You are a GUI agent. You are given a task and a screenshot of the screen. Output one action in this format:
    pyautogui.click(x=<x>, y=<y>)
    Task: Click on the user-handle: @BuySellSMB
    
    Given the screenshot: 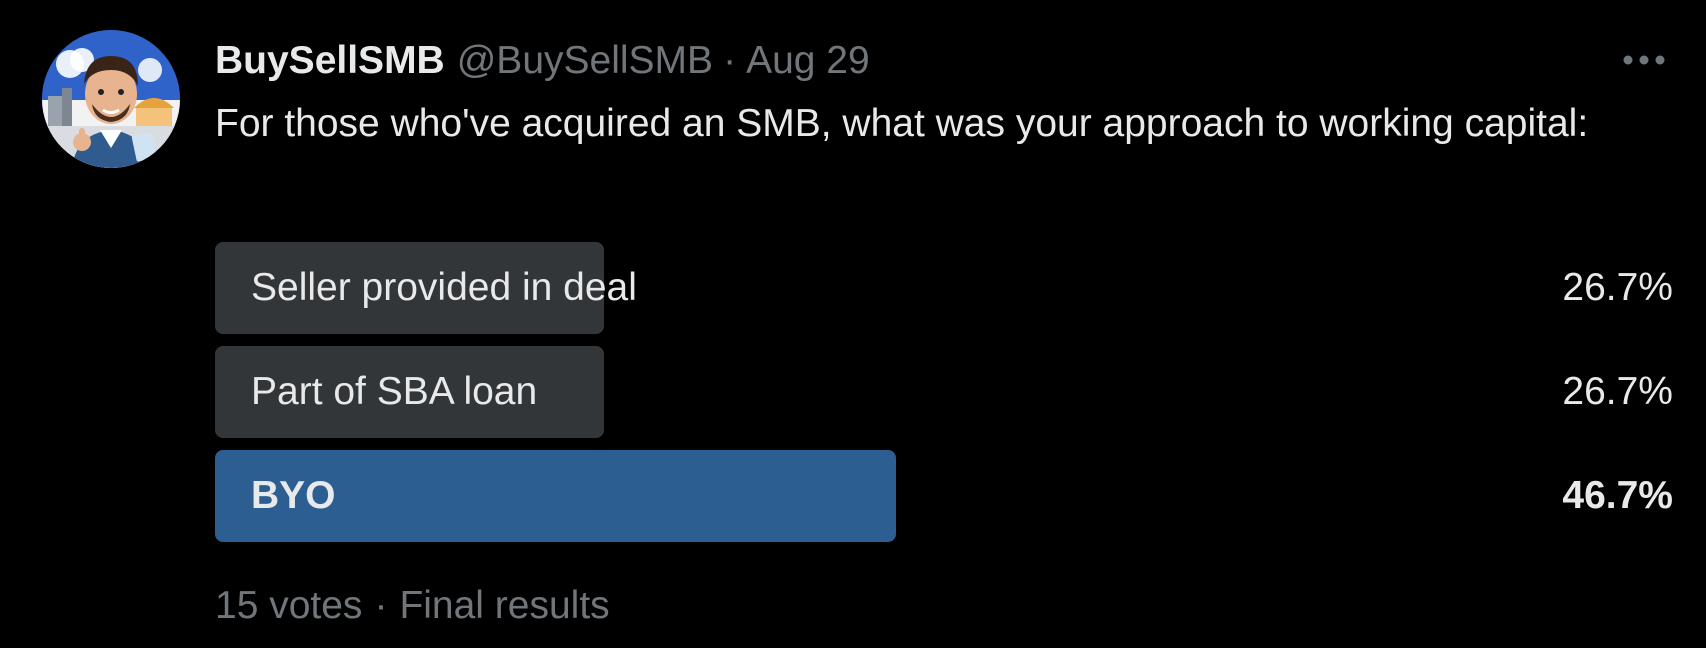 What is the action you would take?
    pyautogui.click(x=585, y=61)
    